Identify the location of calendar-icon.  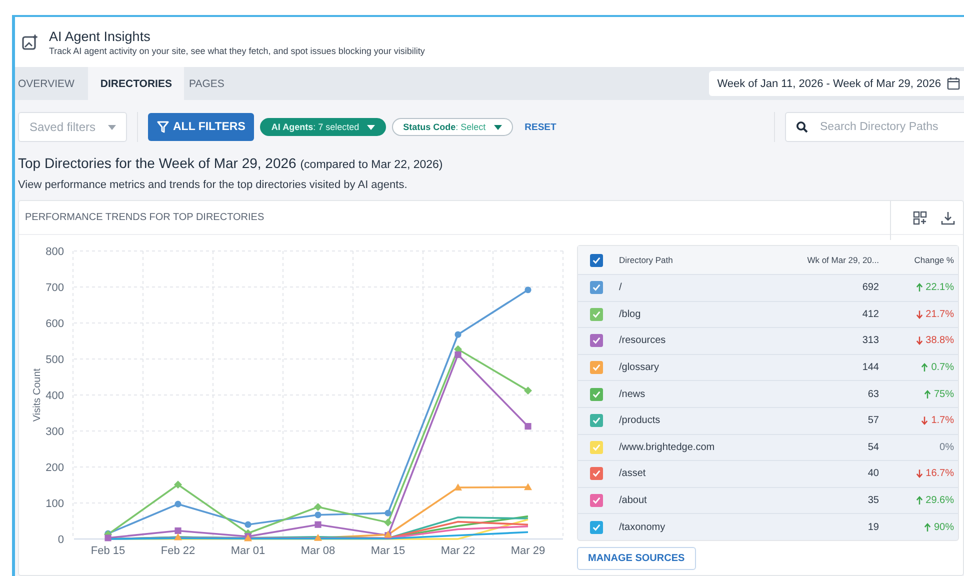
(953, 83).